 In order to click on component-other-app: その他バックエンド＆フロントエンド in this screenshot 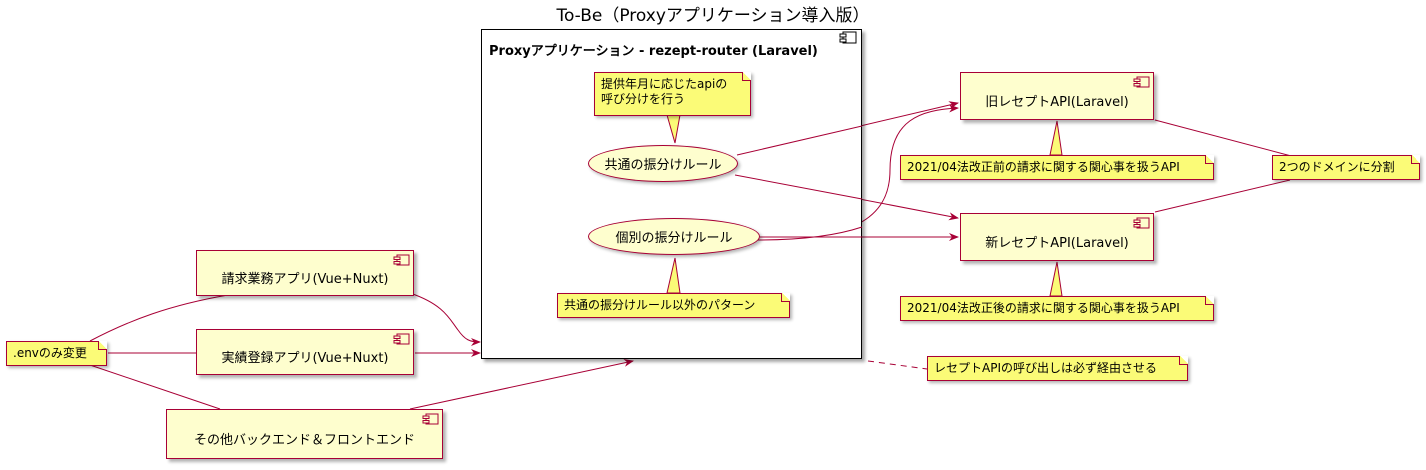, I will do `click(304, 434)`.